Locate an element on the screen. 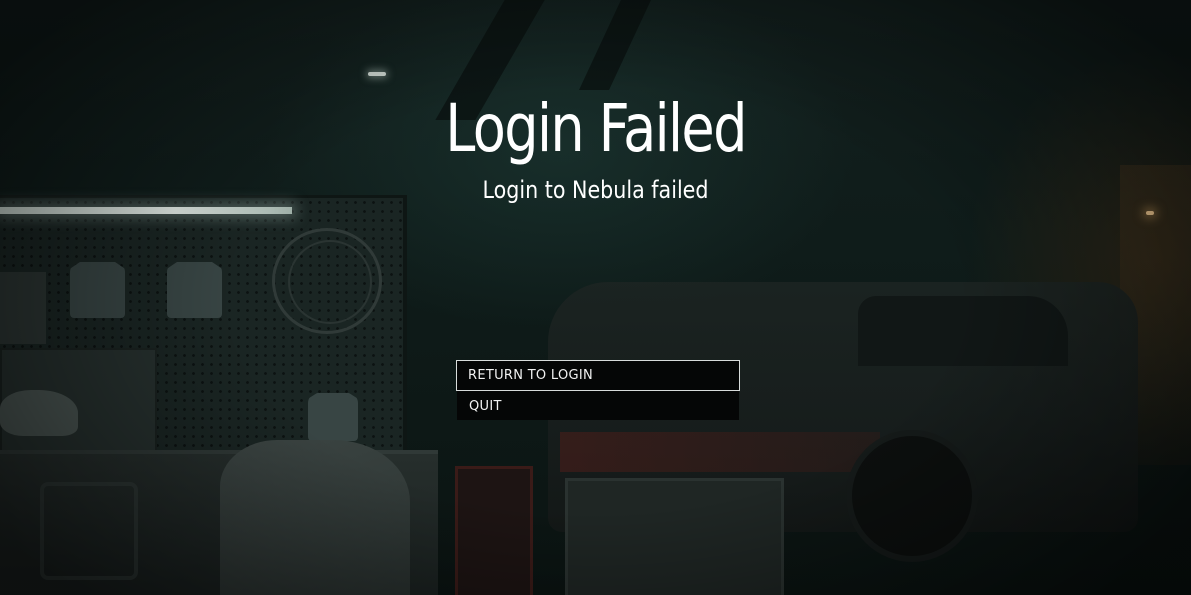  menu: RETURN TO LOGIN QUIT is located at coordinates (598, 390).